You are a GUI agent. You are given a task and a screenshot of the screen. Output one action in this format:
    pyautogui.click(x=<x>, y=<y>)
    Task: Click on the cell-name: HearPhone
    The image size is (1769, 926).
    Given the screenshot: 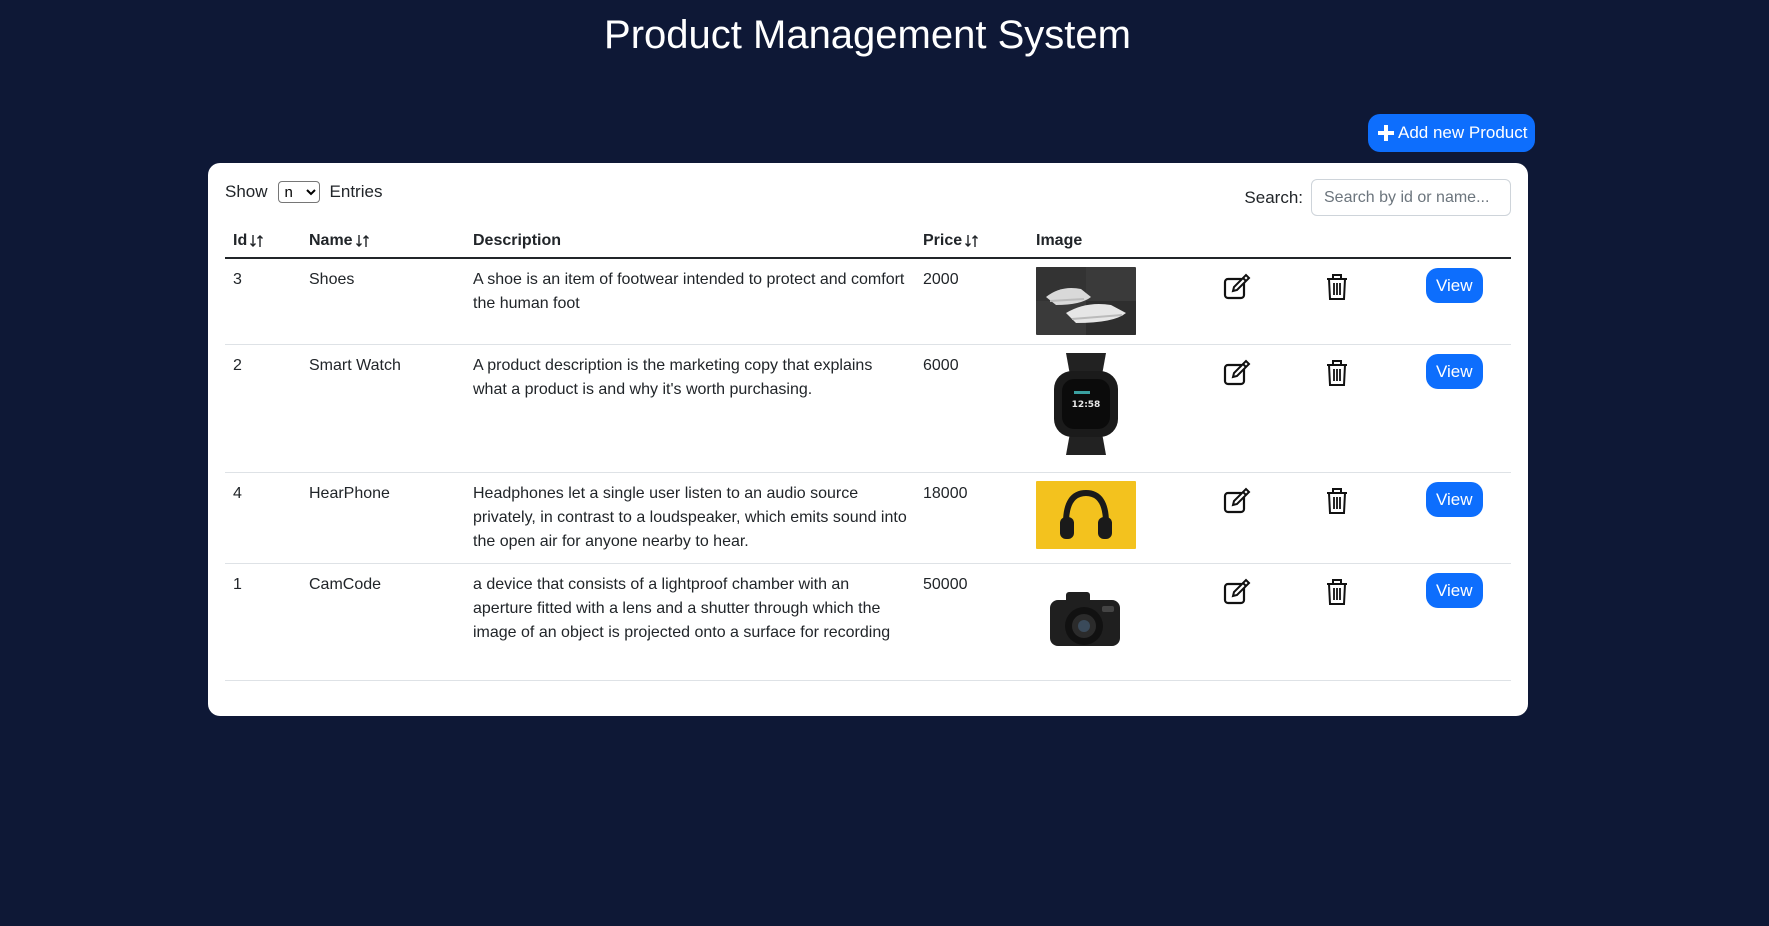 What is the action you would take?
    pyautogui.click(x=383, y=518)
    